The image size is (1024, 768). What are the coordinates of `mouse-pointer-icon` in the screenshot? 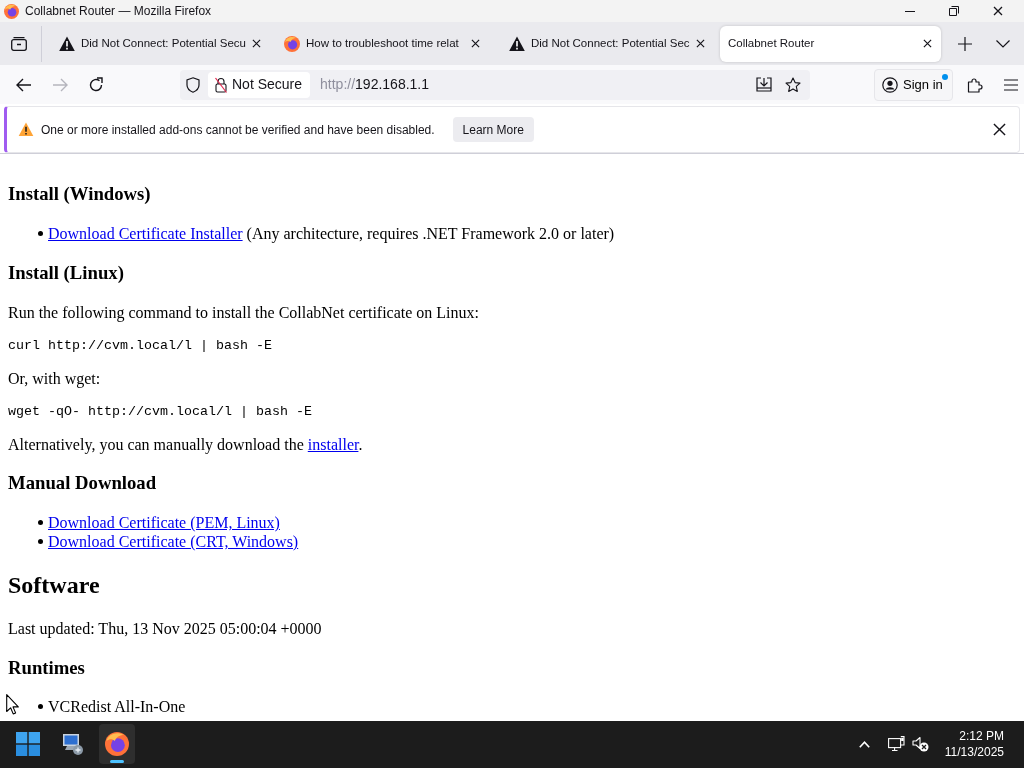 It's located at (12, 704).